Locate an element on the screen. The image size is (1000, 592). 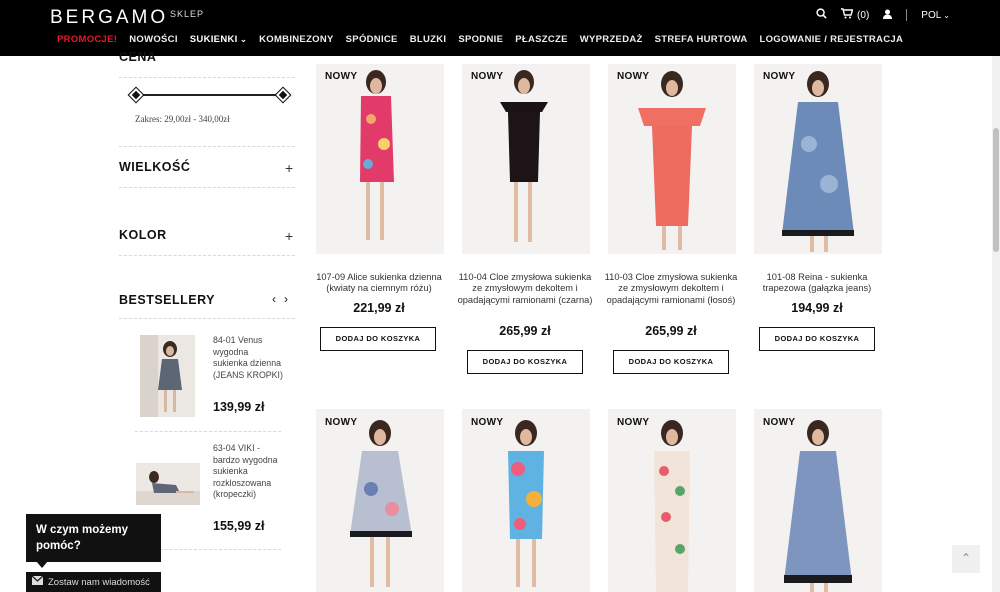
chevron-left-icon: ‹ is located at coordinates (274, 299).